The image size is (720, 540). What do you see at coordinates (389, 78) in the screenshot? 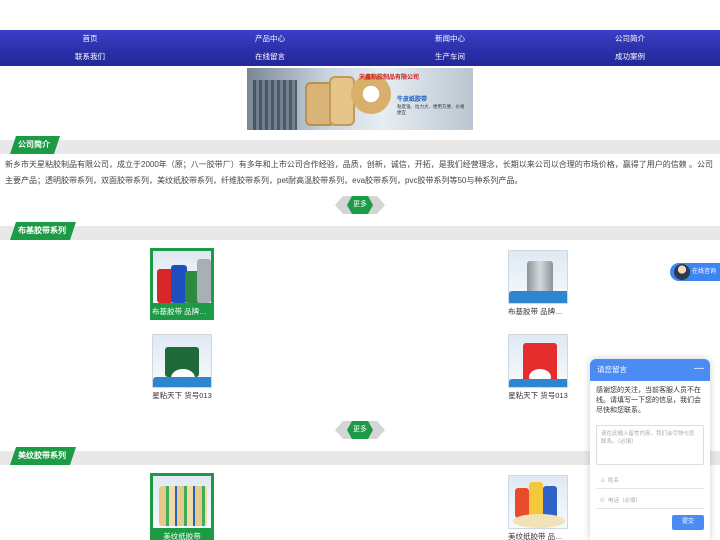
I see `banner-brand: 天鑫粘胶制品有限公司` at bounding box center [389, 78].